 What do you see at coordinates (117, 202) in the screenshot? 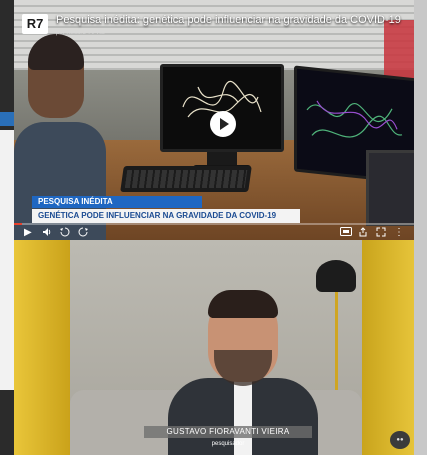
I see `news-tag: PESQUISA INÉDITA` at bounding box center [117, 202].